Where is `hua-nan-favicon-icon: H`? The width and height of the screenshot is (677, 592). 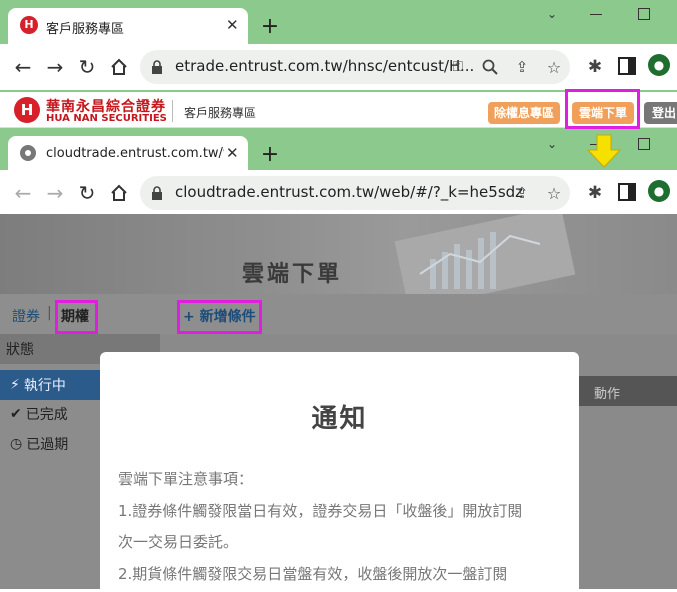 hua-nan-favicon-icon: H is located at coordinates (29, 25).